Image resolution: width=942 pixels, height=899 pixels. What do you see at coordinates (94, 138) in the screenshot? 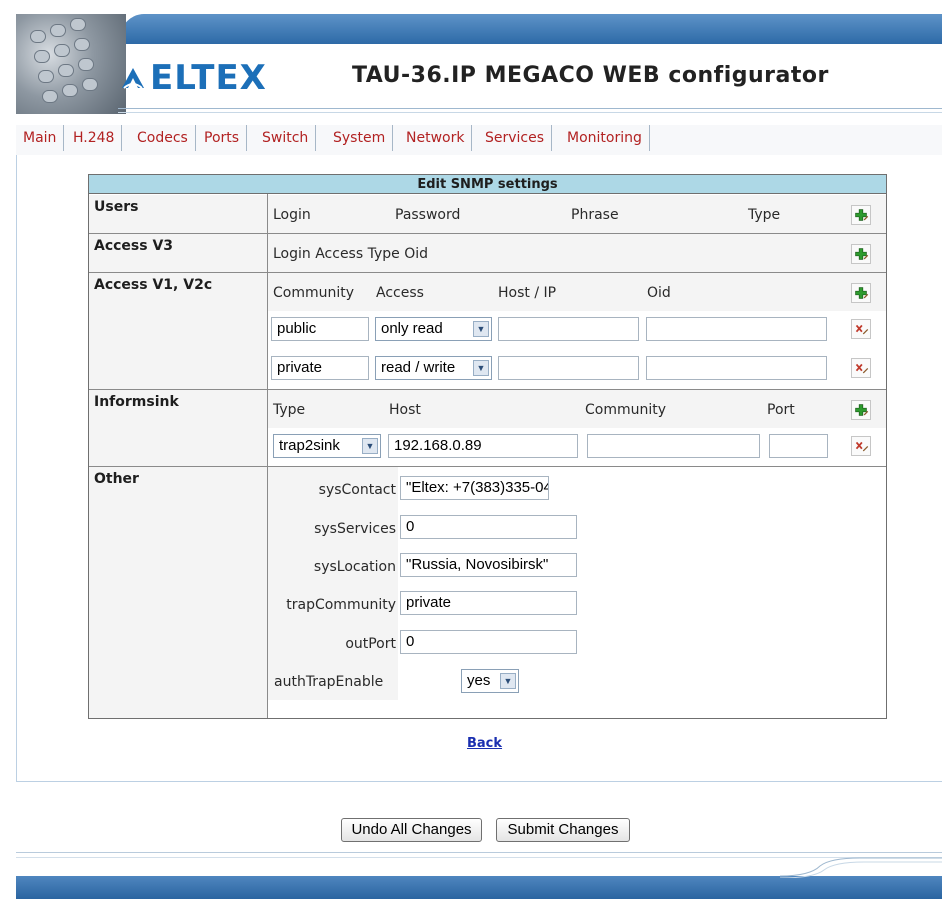
I see `nav-h248: H.248` at bounding box center [94, 138].